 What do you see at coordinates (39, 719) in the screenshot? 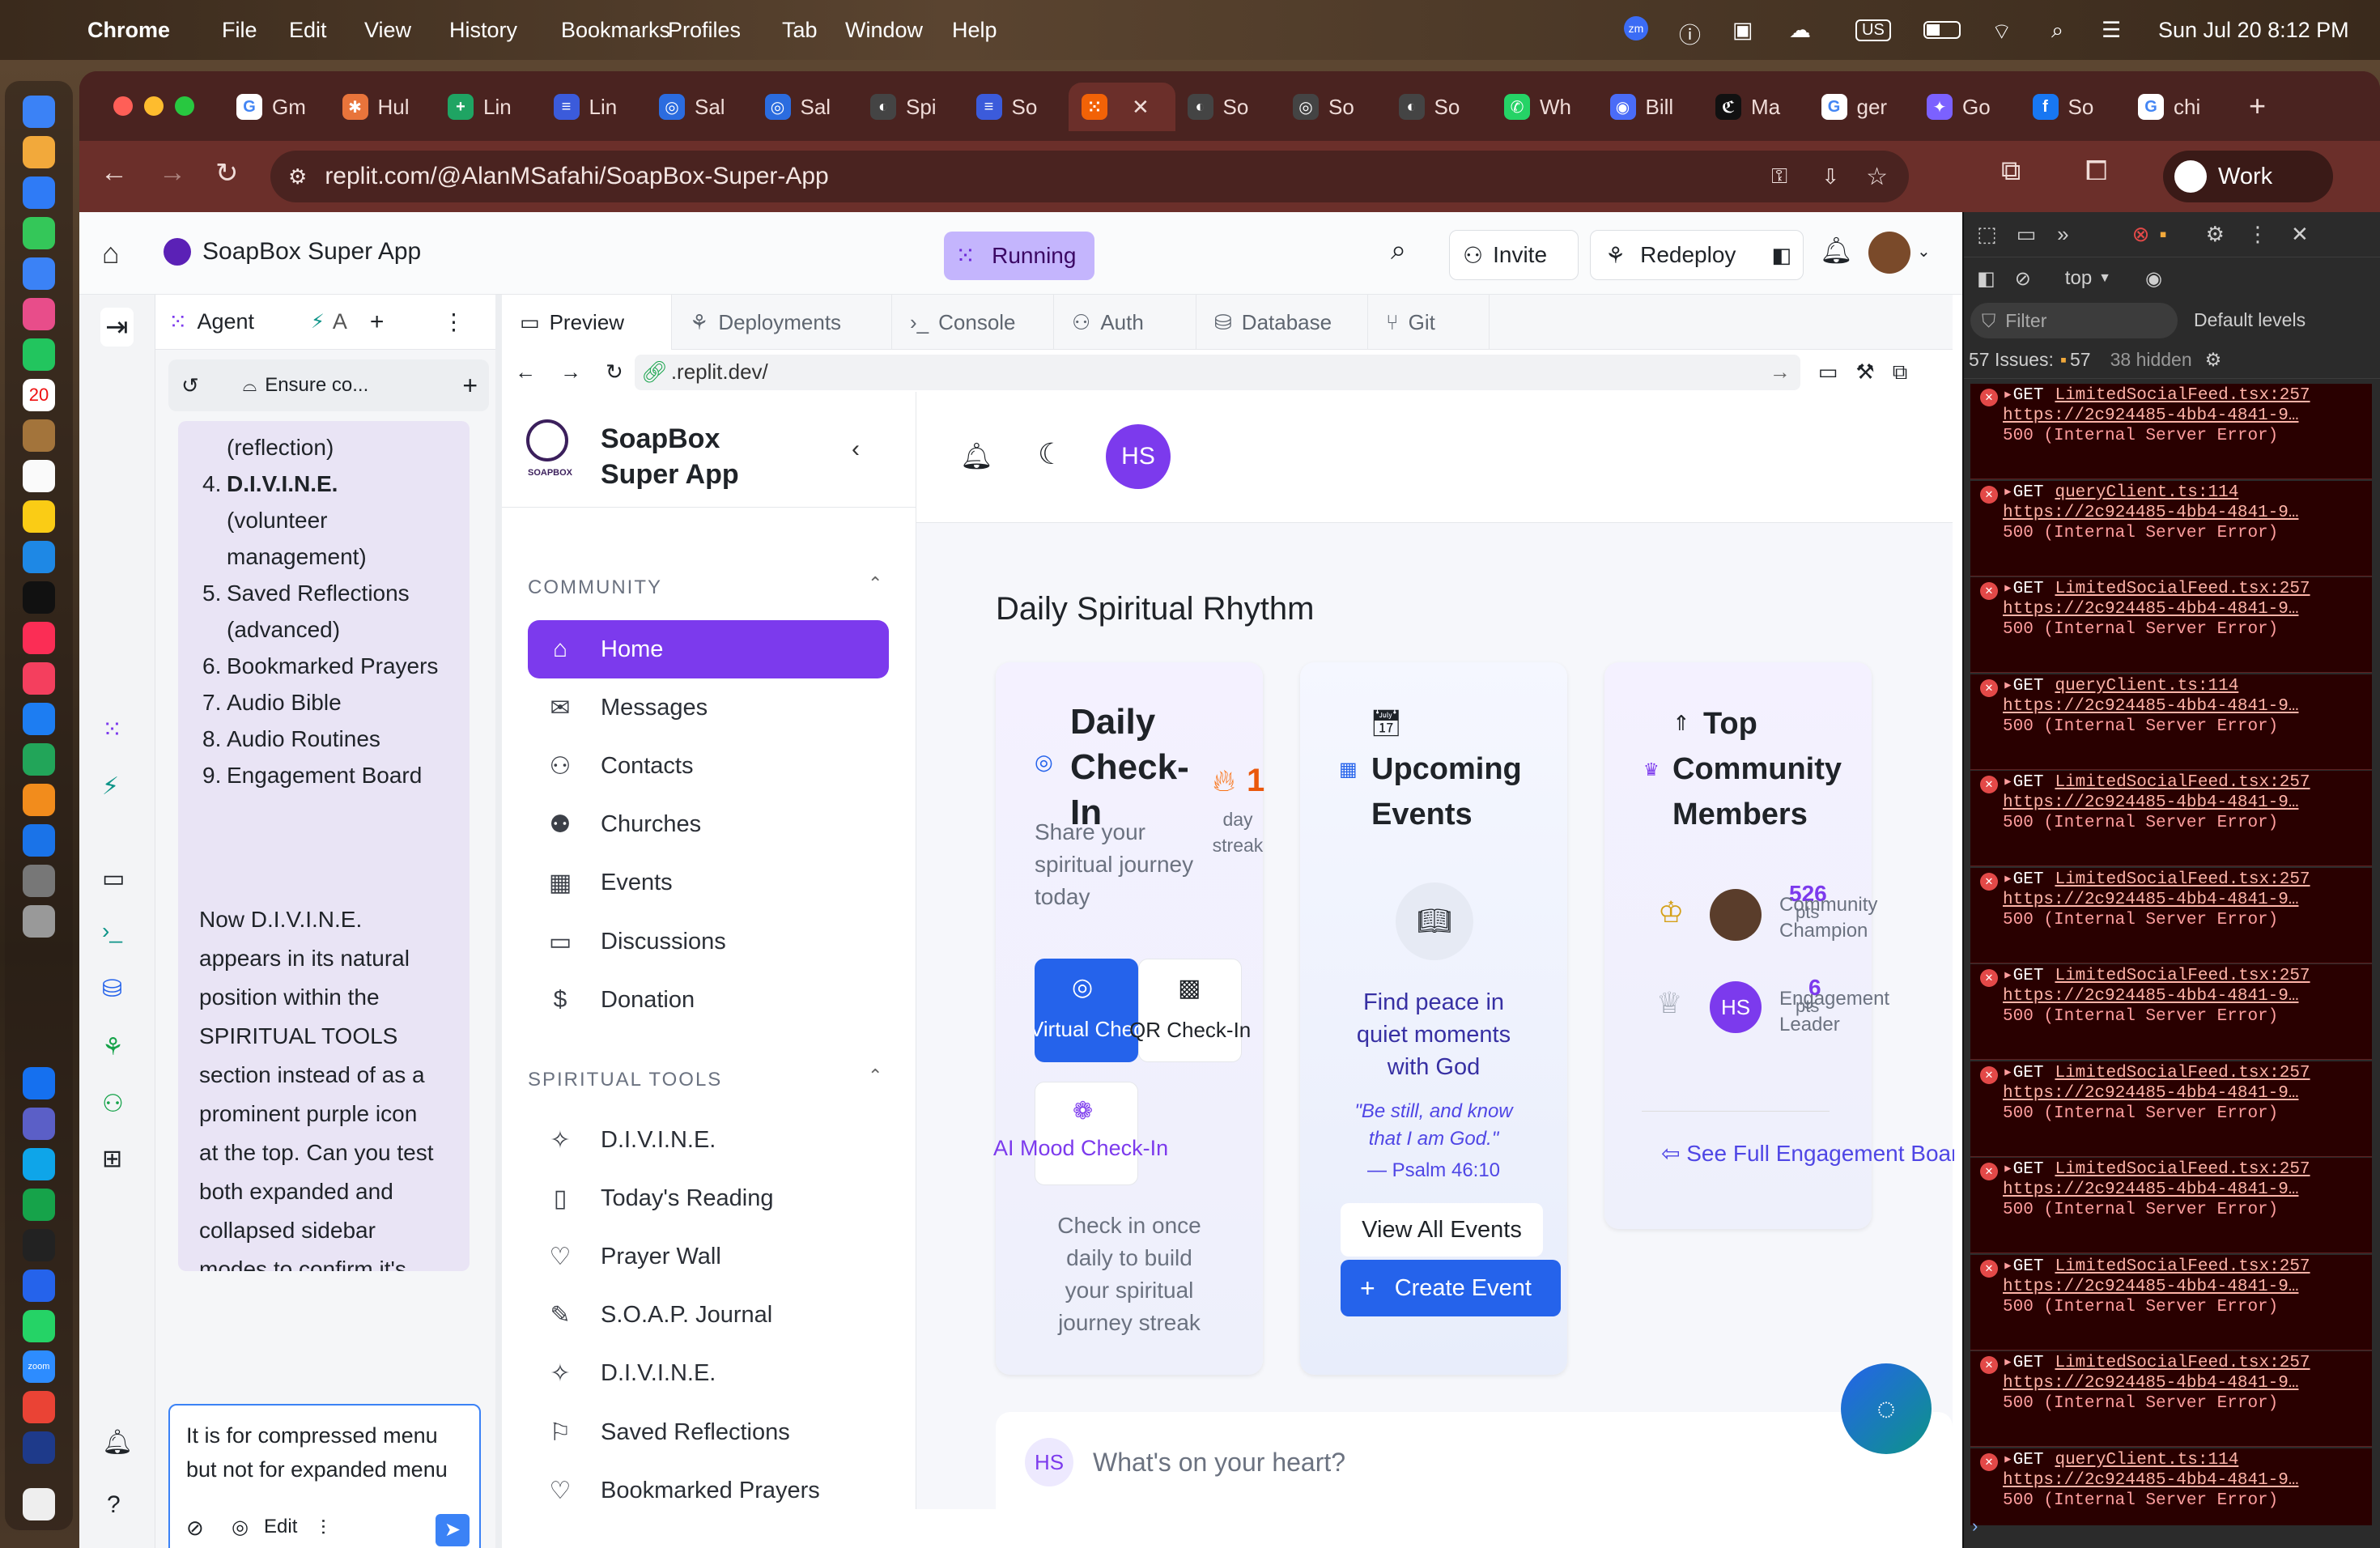
I see `keynote-icon` at bounding box center [39, 719].